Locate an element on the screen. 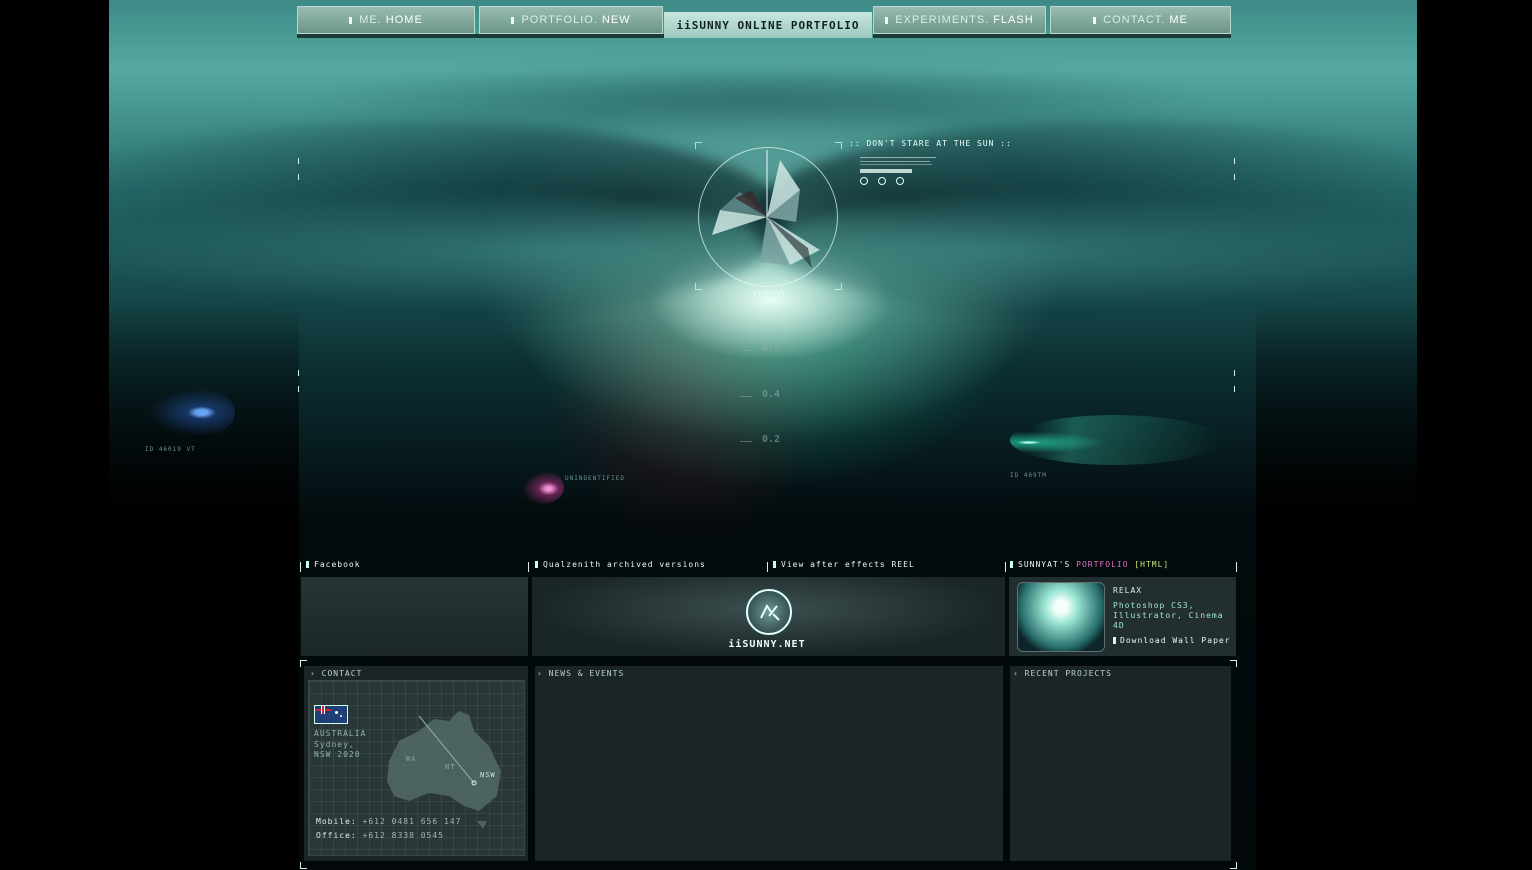 This screenshot has width=1532, height=870. facebook-panel is located at coordinates (414, 616).